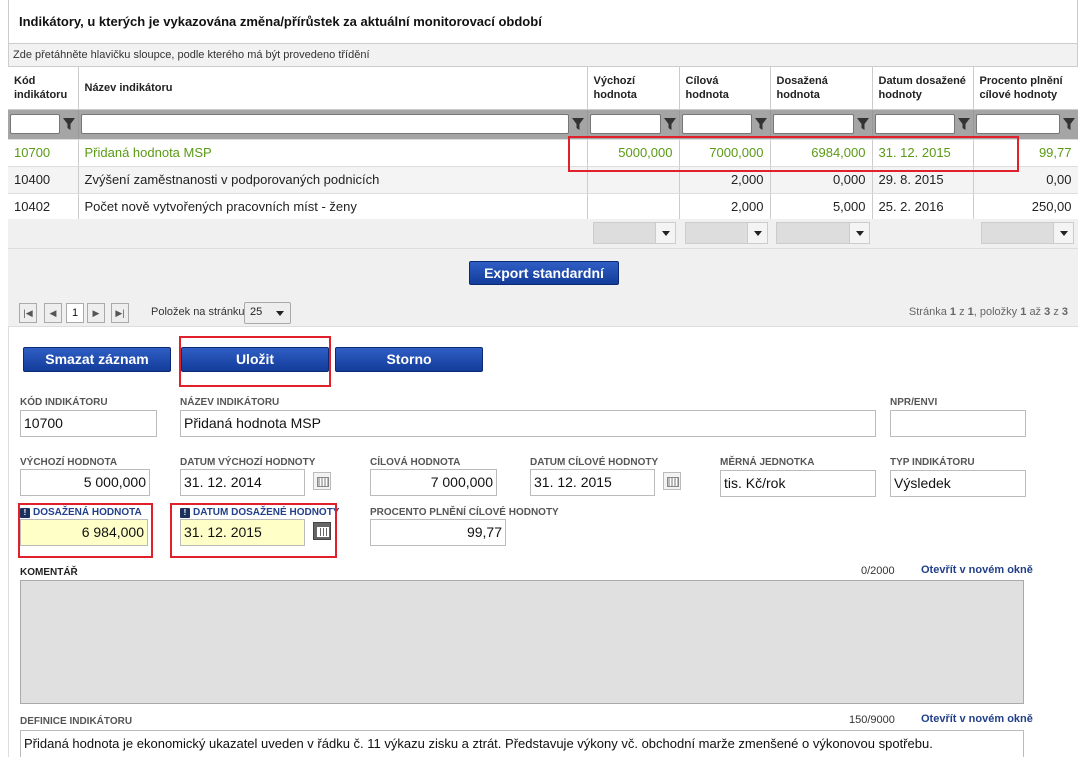  I want to click on pager-info-total: 3, so click(1064, 312).